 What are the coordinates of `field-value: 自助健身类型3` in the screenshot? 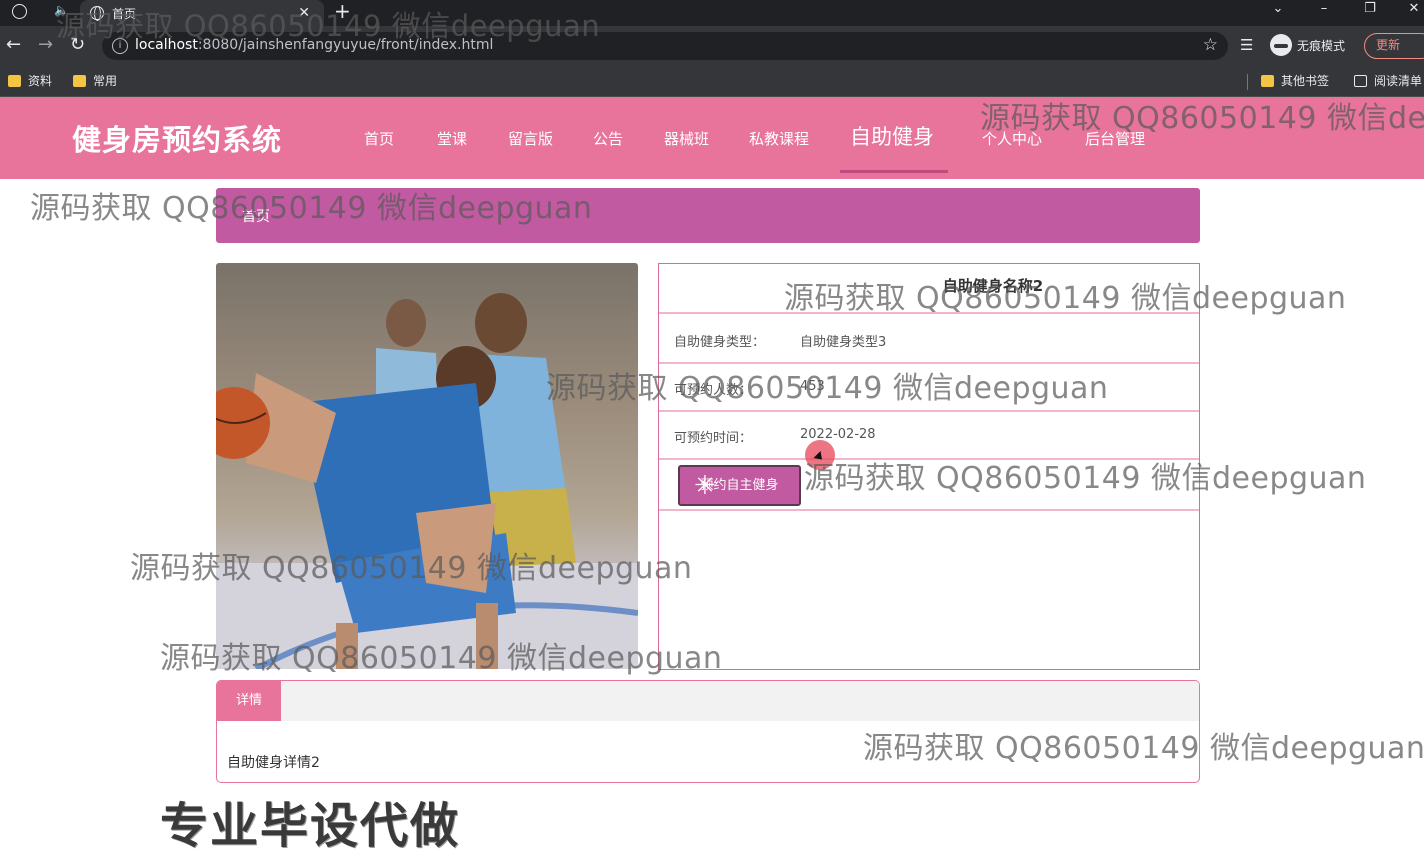 It's located at (843, 342).